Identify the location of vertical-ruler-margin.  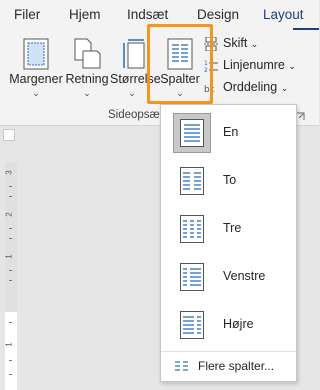
(11, 237).